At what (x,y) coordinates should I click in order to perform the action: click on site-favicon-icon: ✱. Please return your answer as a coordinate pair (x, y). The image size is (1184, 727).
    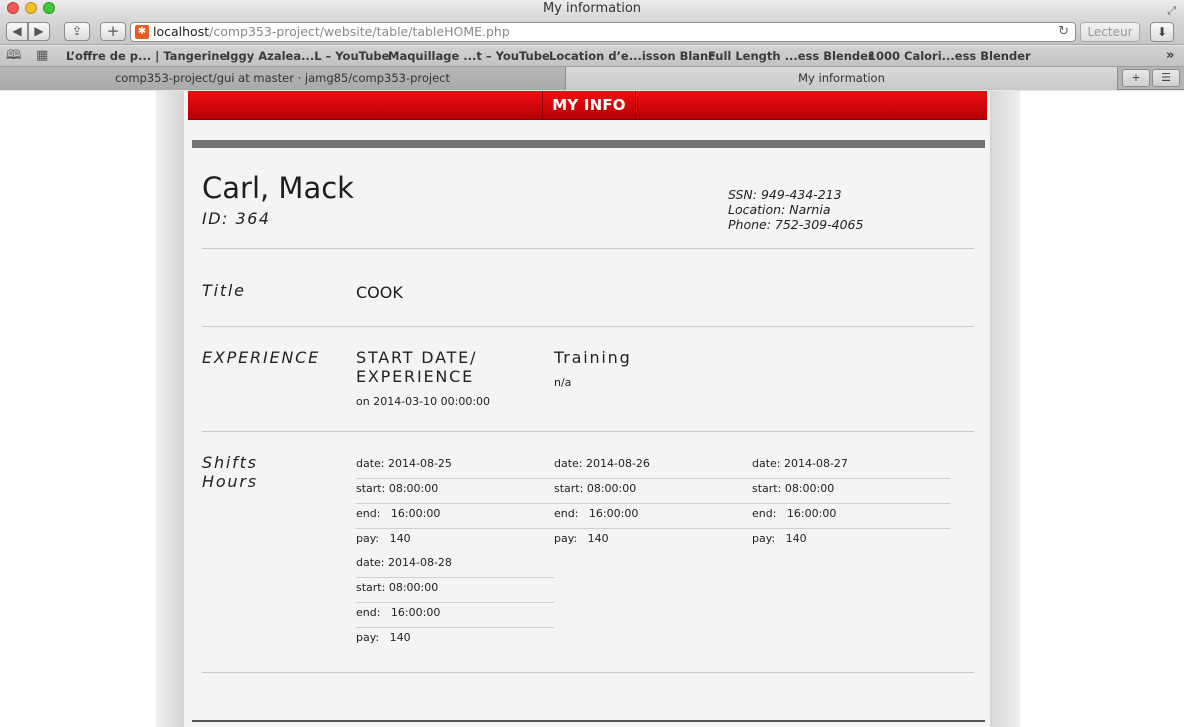
    Looking at the image, I should click on (142, 32).